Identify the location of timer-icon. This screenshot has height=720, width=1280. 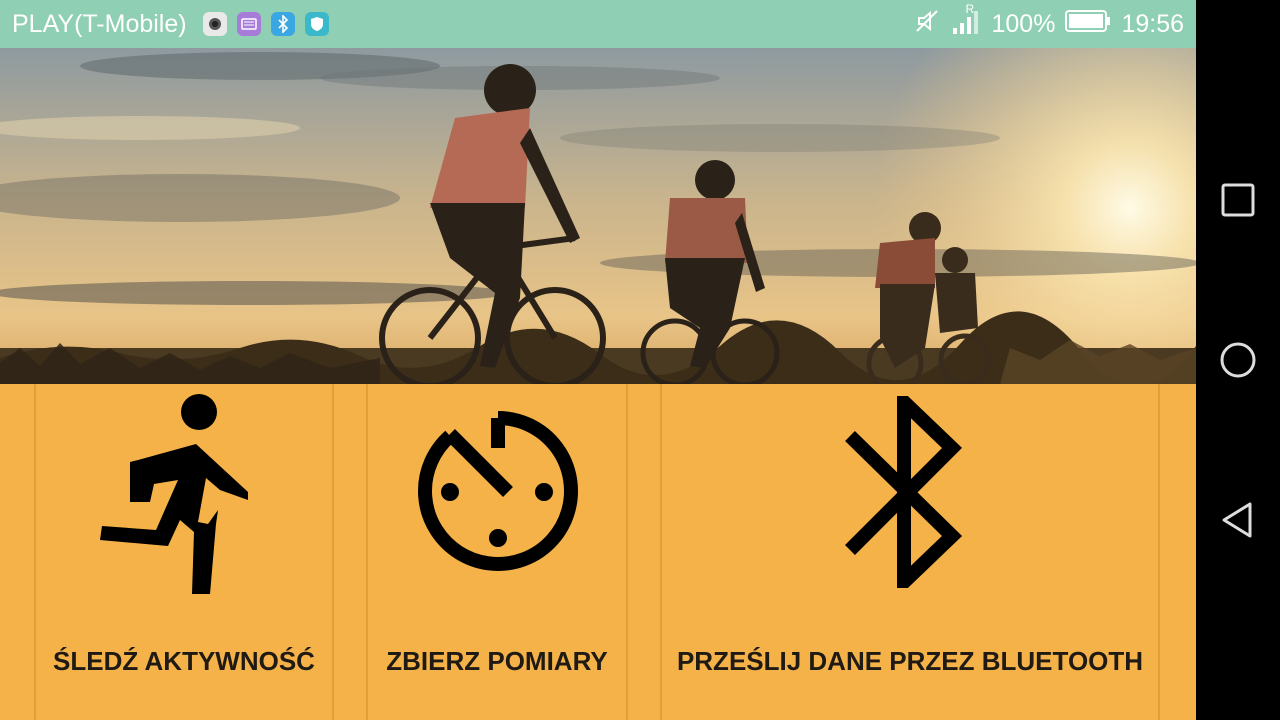
(498, 494).